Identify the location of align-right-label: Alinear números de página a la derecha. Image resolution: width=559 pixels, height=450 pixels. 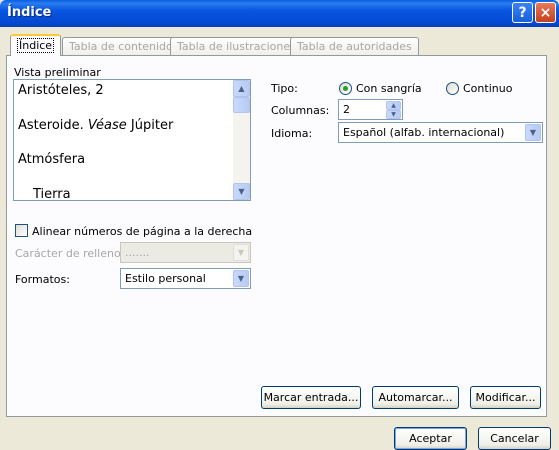
(142, 231).